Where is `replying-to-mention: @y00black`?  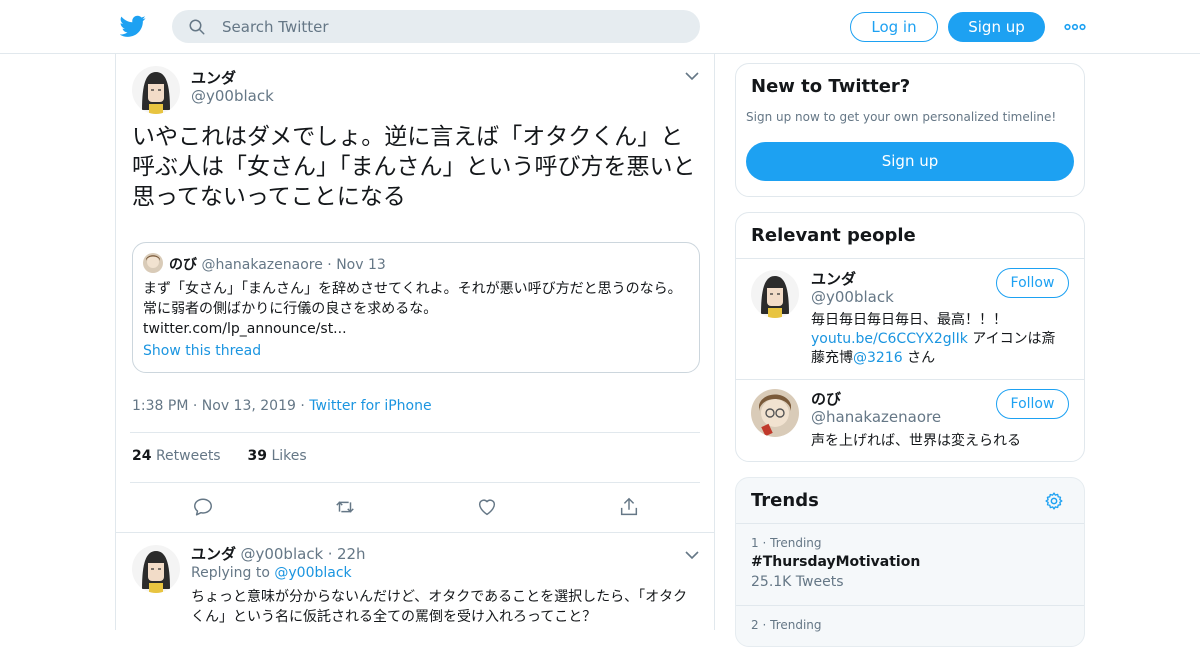
replying-to-mention: @y00black is located at coordinates (312, 573).